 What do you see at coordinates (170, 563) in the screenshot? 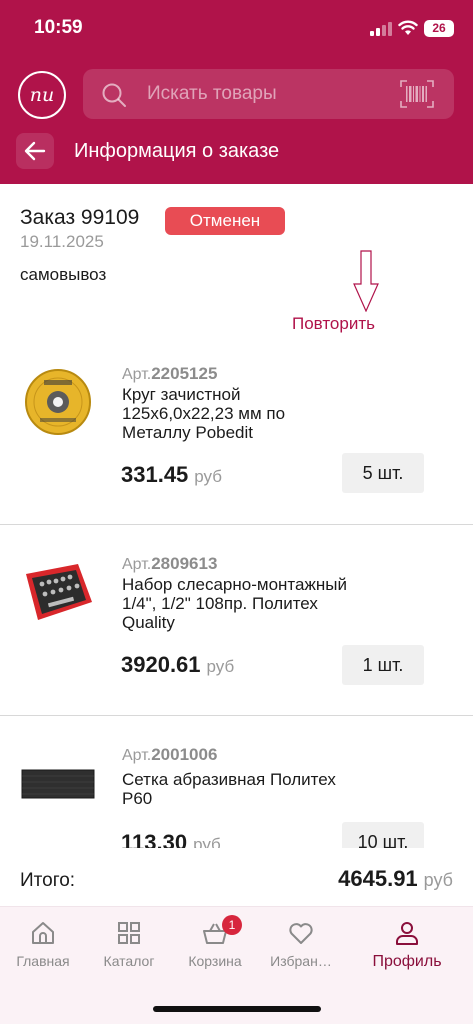
I see `product-article: Арт.2809613` at bounding box center [170, 563].